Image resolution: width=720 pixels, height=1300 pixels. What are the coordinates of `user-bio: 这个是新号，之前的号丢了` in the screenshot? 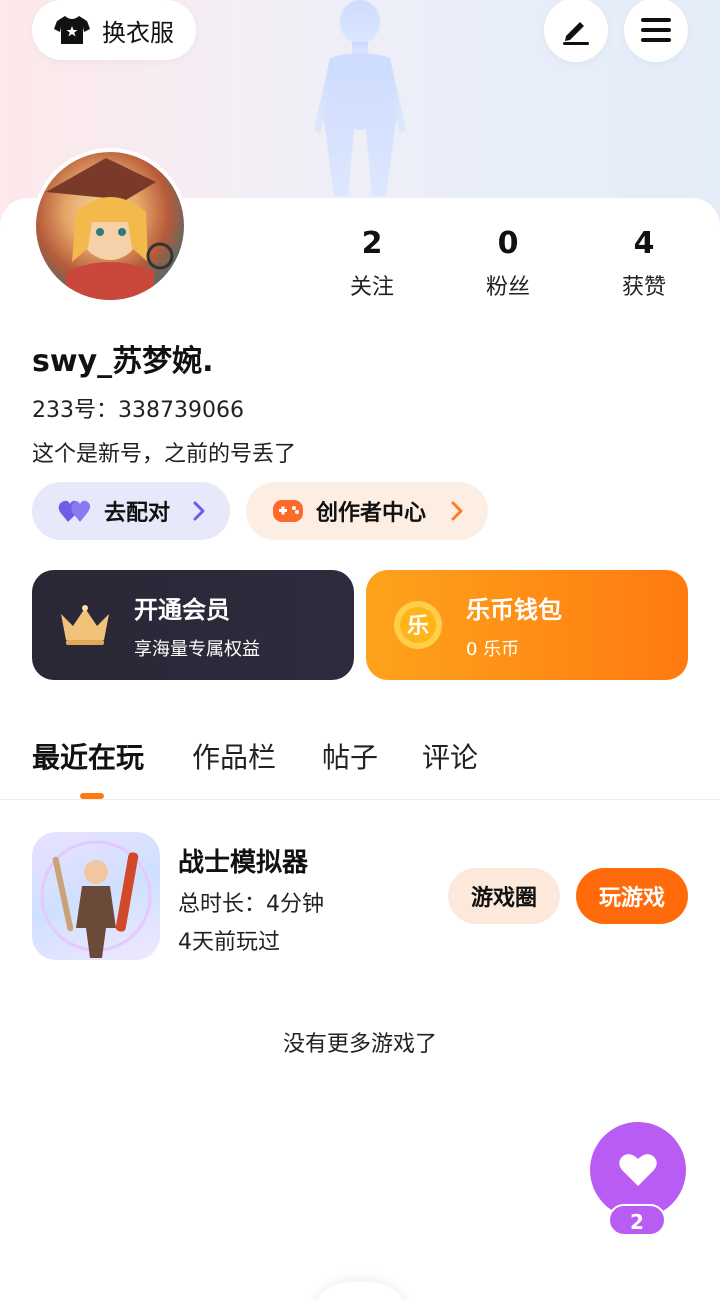 It's located at (164, 454).